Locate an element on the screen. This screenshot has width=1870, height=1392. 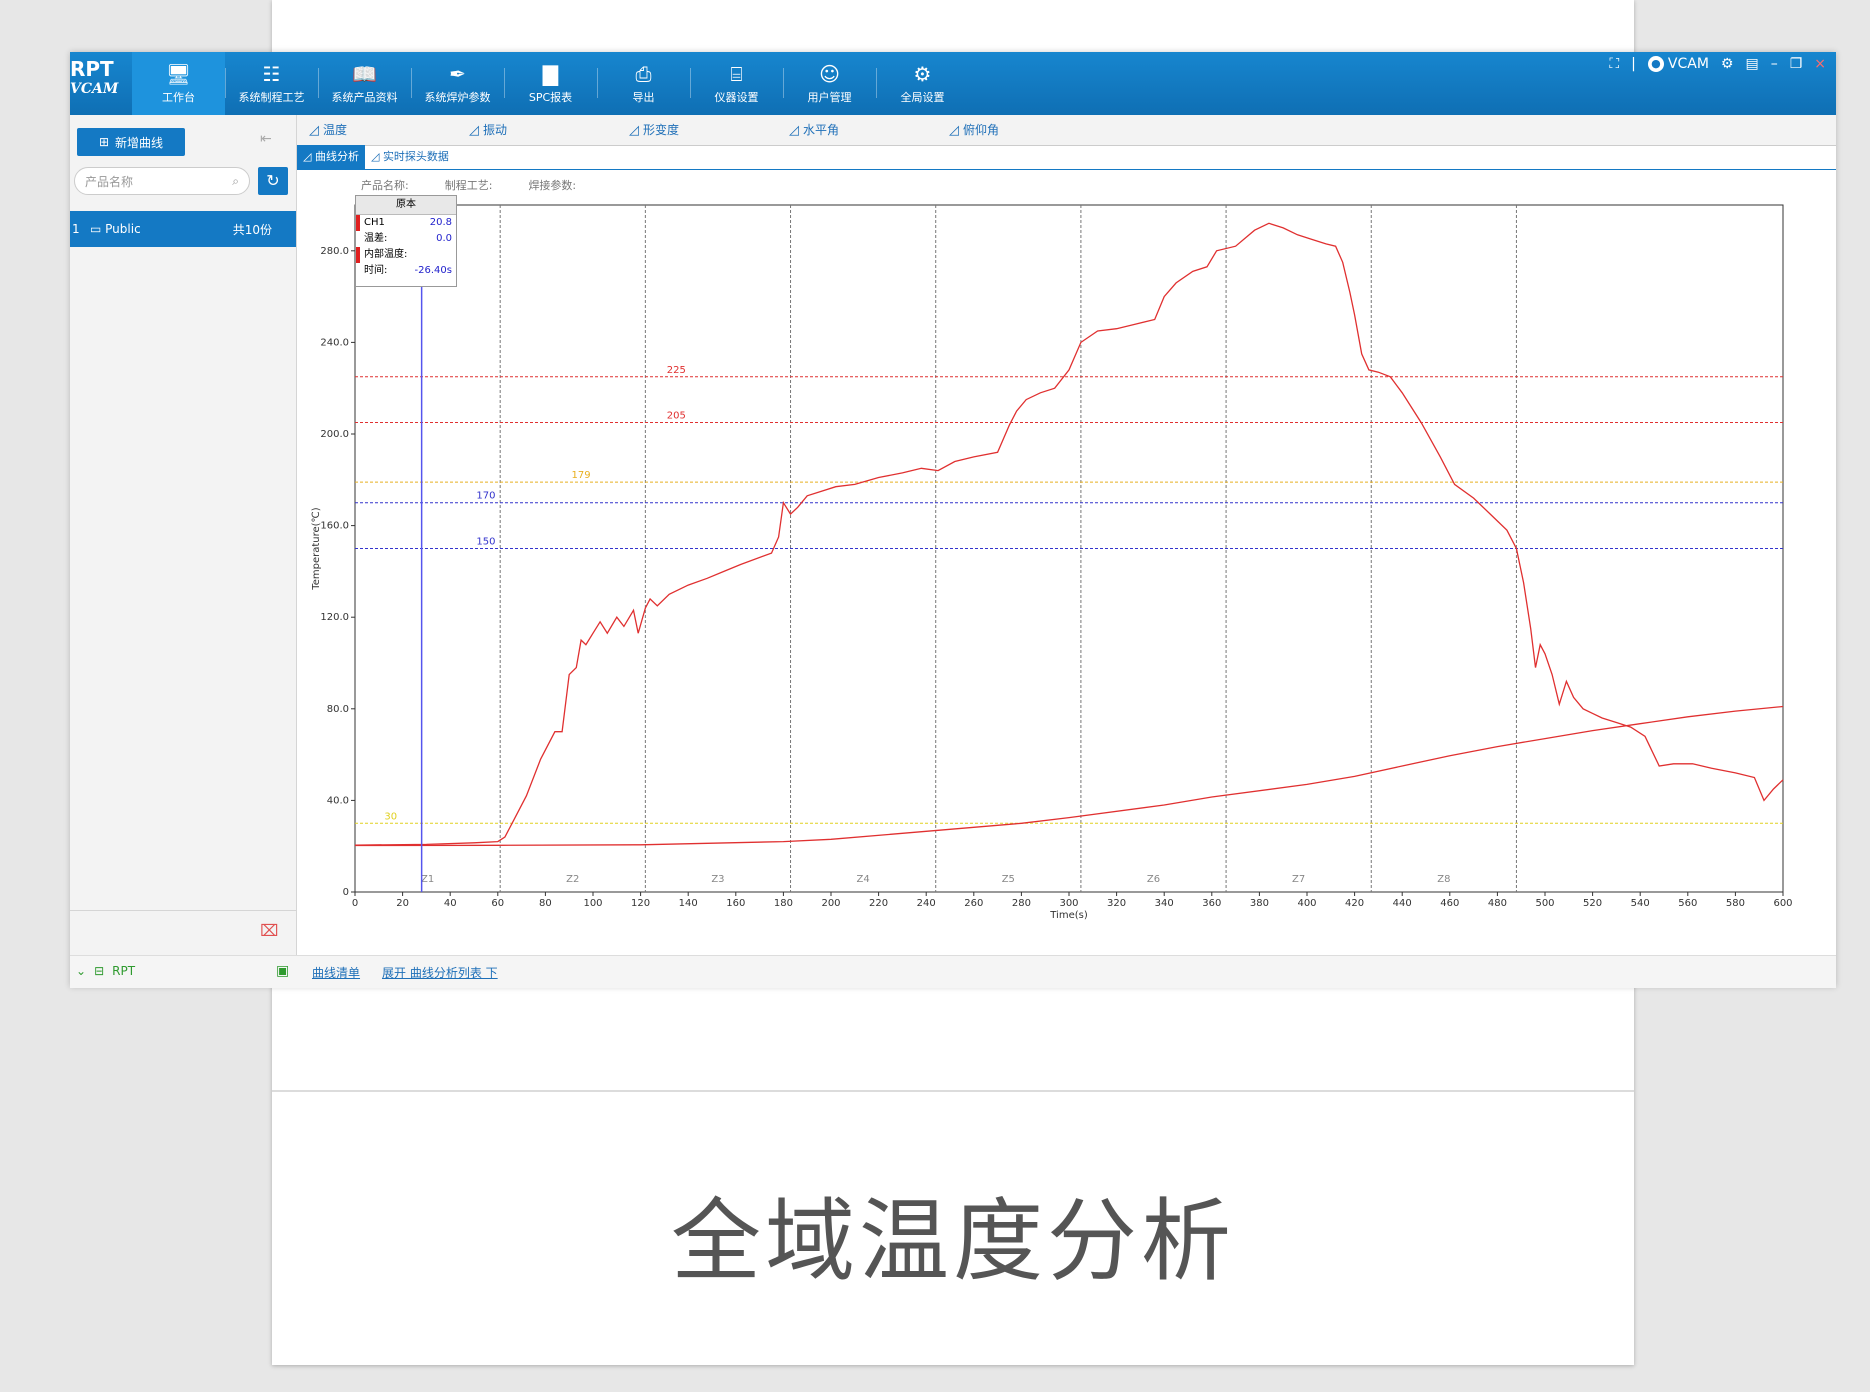
y-tick-label: 240.0 is located at coordinates (334, 342).